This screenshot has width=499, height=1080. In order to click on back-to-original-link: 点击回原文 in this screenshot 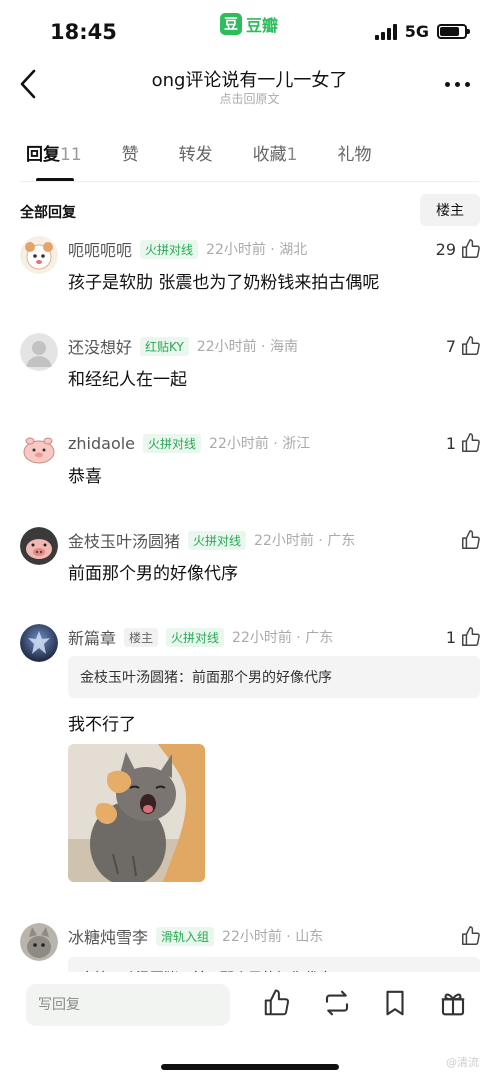, I will do `click(249, 98)`.